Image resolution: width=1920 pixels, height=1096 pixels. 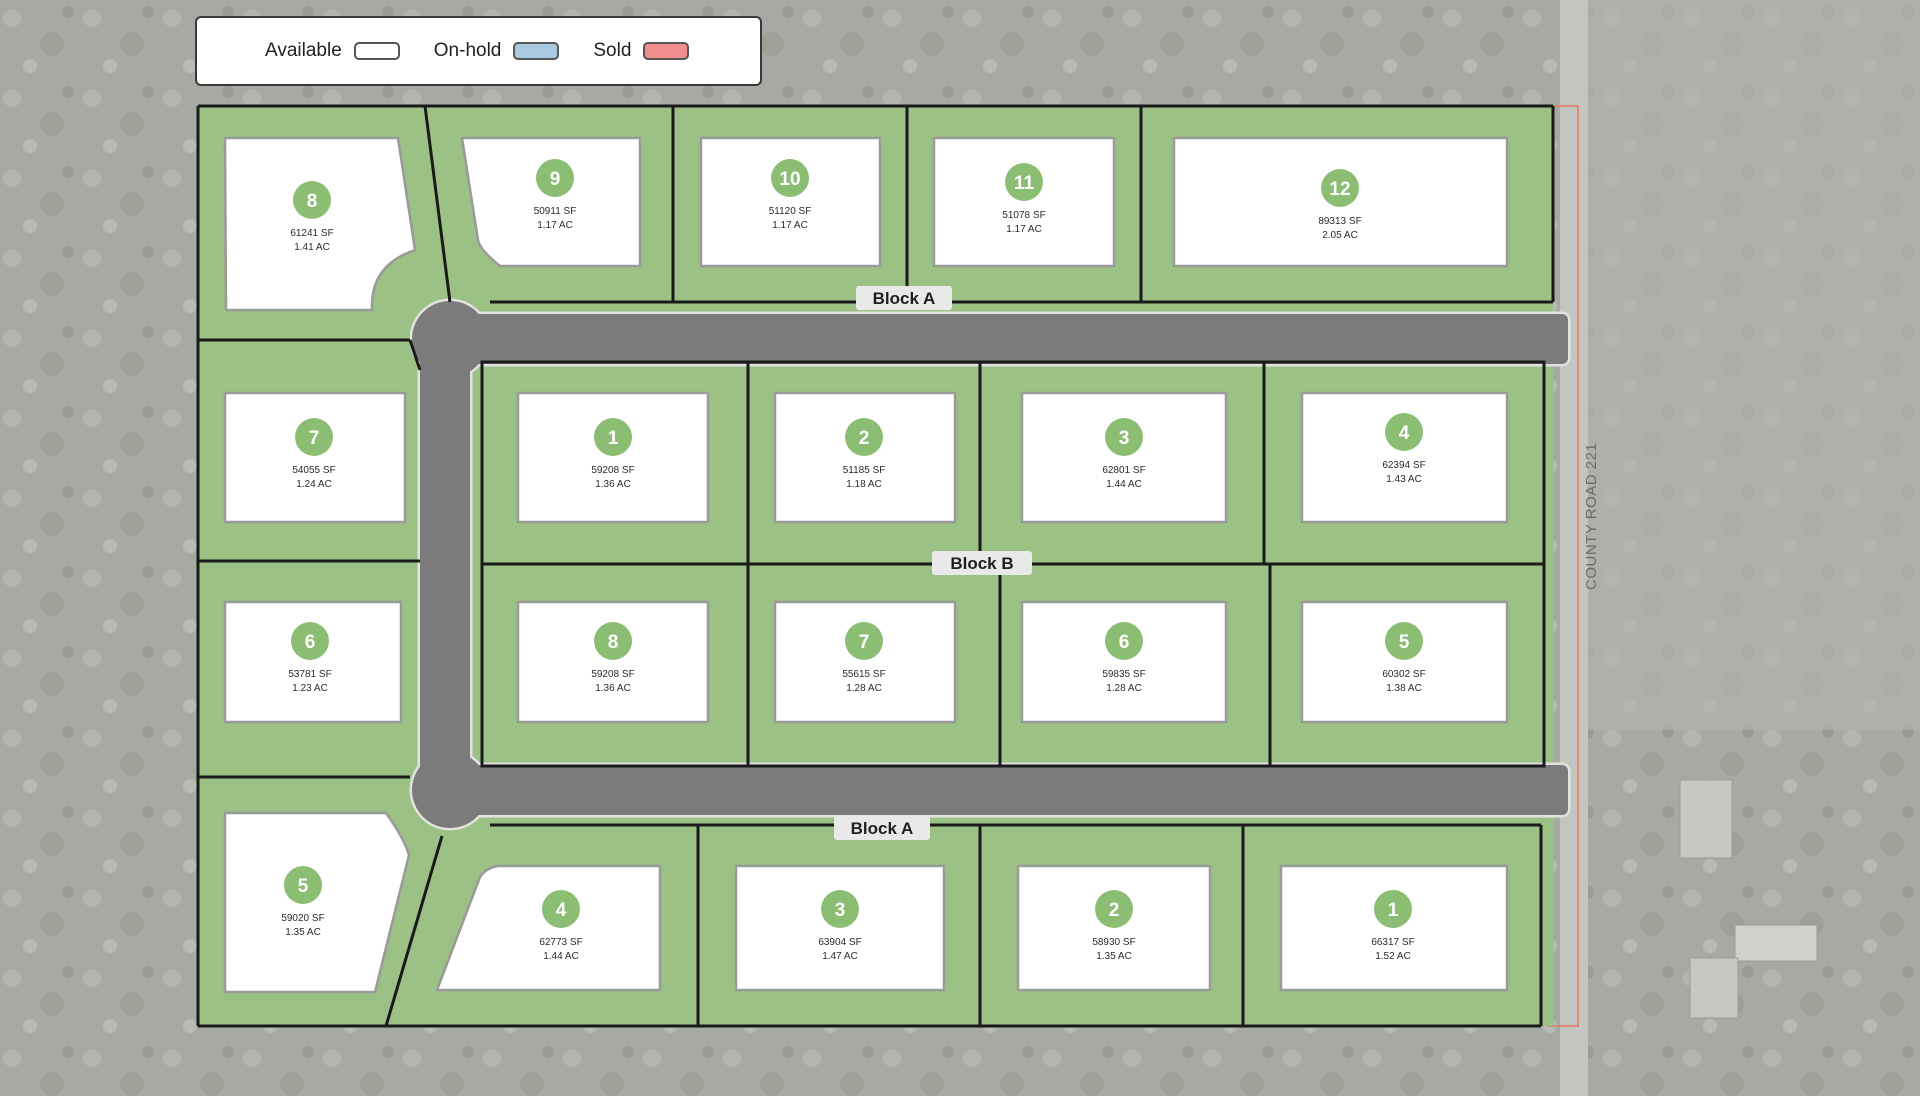 What do you see at coordinates (1339, 189) in the screenshot?
I see `lot-number: 12` at bounding box center [1339, 189].